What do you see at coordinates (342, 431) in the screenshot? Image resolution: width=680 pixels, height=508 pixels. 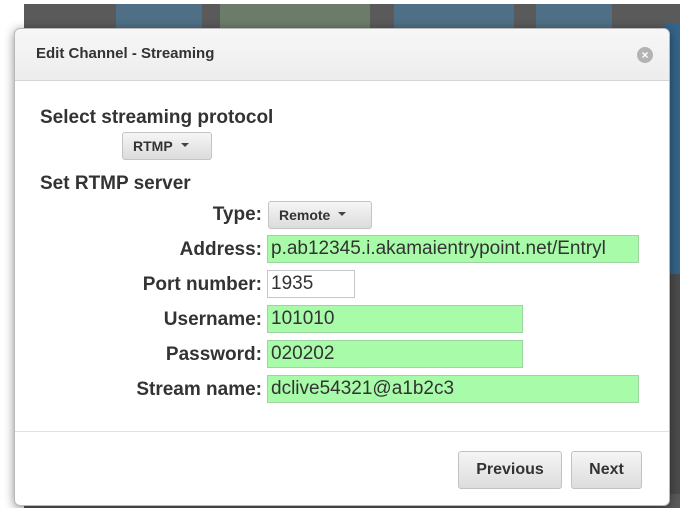 I see `footer-divider` at bounding box center [342, 431].